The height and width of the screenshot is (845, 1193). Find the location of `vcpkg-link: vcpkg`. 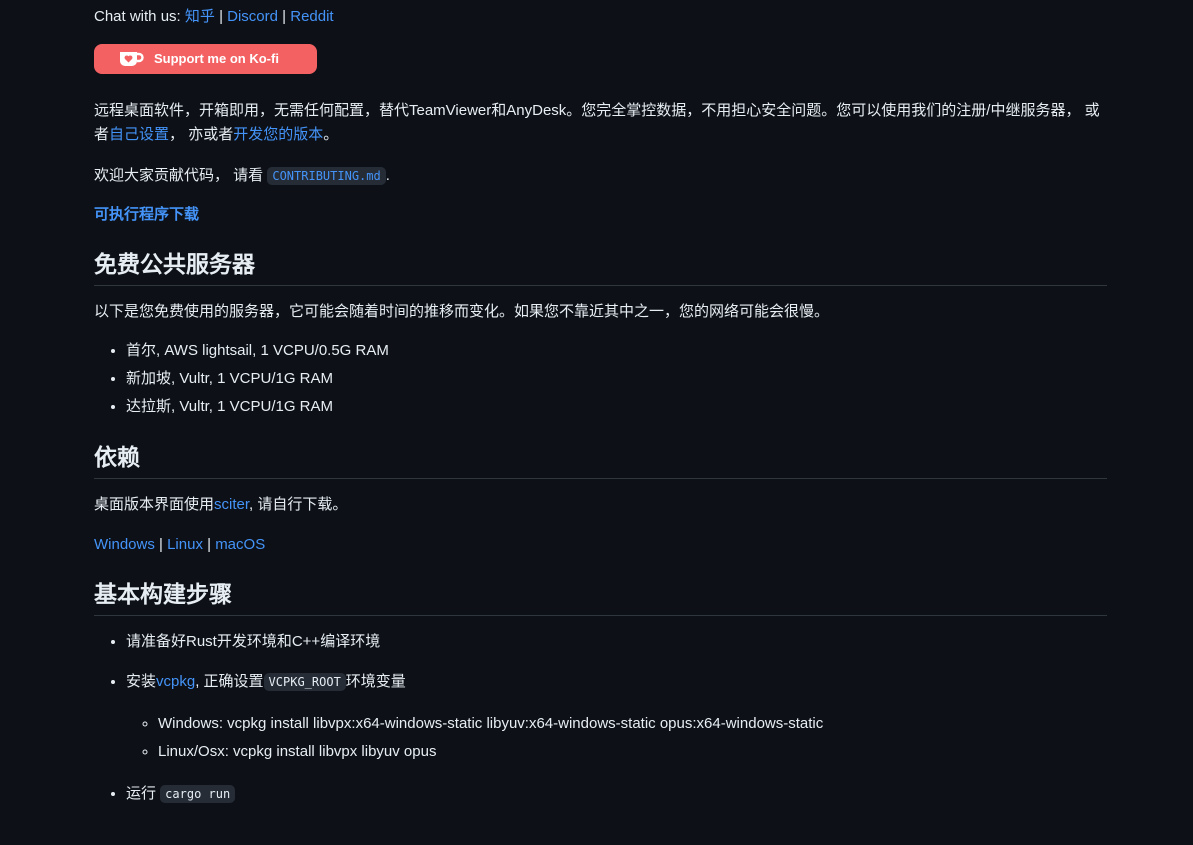

vcpkg-link: vcpkg is located at coordinates (175, 681).